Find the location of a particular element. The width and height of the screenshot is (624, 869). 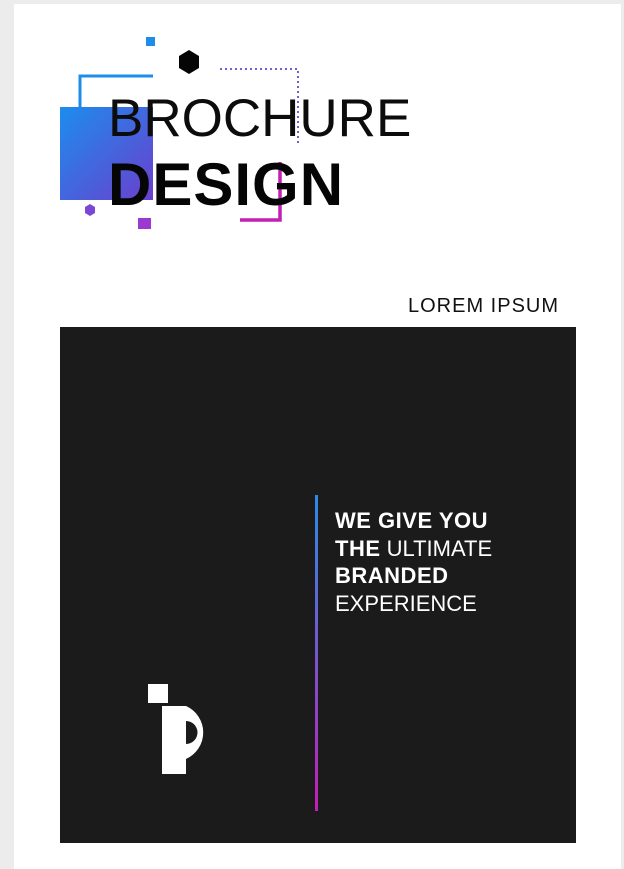

tagline-line-3: BRANDED is located at coordinates (392, 575).